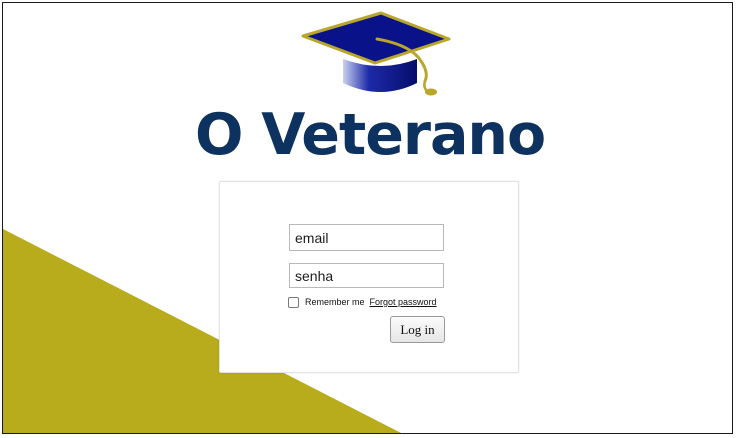 This screenshot has width=737, height=438. What do you see at coordinates (335, 302) in the screenshot?
I see `remember-me-label: Remember me` at bounding box center [335, 302].